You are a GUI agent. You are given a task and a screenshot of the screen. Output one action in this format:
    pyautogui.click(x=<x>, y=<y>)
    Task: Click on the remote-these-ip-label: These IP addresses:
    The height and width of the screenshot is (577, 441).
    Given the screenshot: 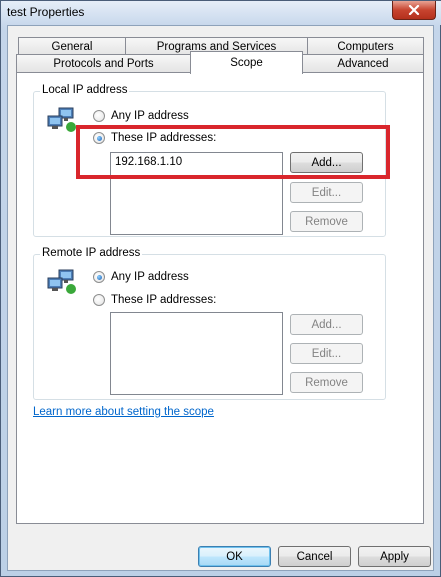 What is the action you would take?
    pyautogui.click(x=164, y=300)
    